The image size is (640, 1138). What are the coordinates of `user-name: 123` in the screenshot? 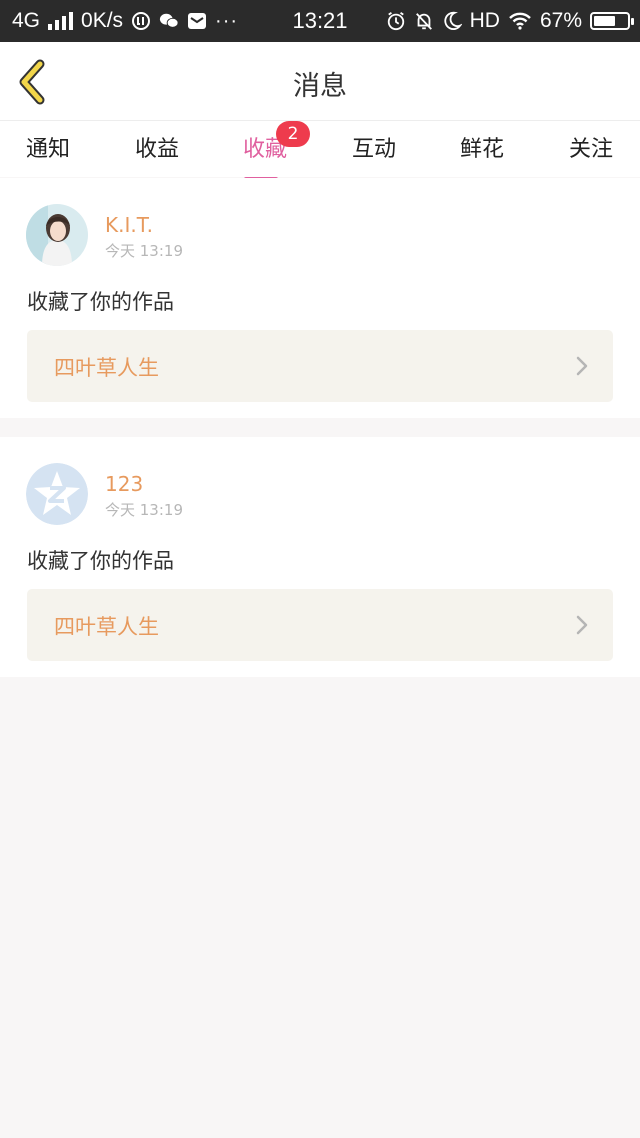 It's located at (124, 484).